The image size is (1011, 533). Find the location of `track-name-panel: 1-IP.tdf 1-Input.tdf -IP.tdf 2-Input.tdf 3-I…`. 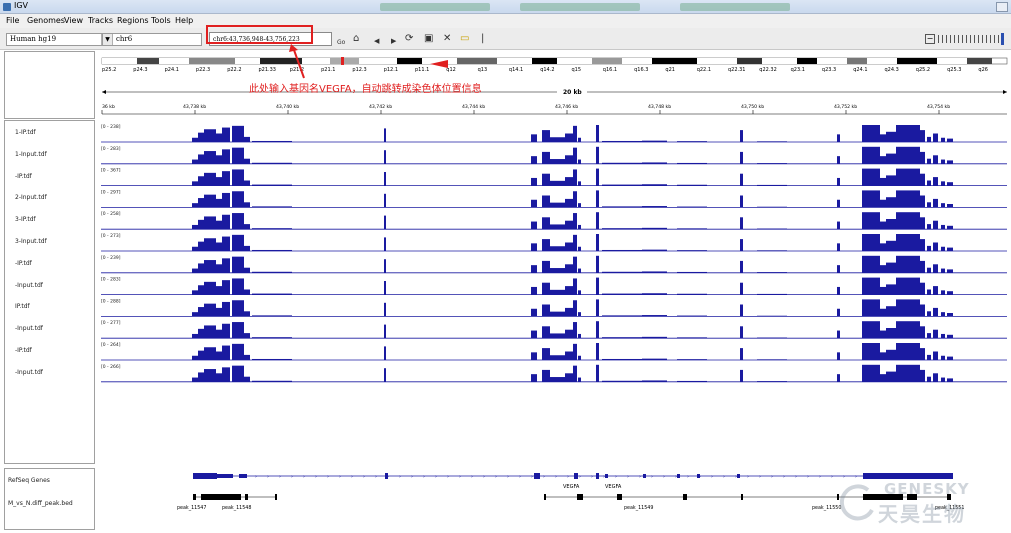

track-name-panel: 1-IP.tdf 1-Input.tdf -IP.tdf 2-Input.tdf 3-I… is located at coordinates (49, 292).